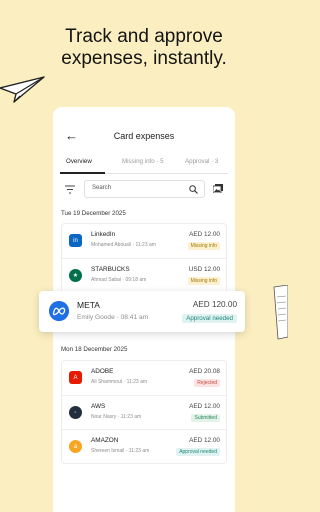 Image resolution: width=320 pixels, height=512 pixels. I want to click on meta-icon, so click(59, 311).